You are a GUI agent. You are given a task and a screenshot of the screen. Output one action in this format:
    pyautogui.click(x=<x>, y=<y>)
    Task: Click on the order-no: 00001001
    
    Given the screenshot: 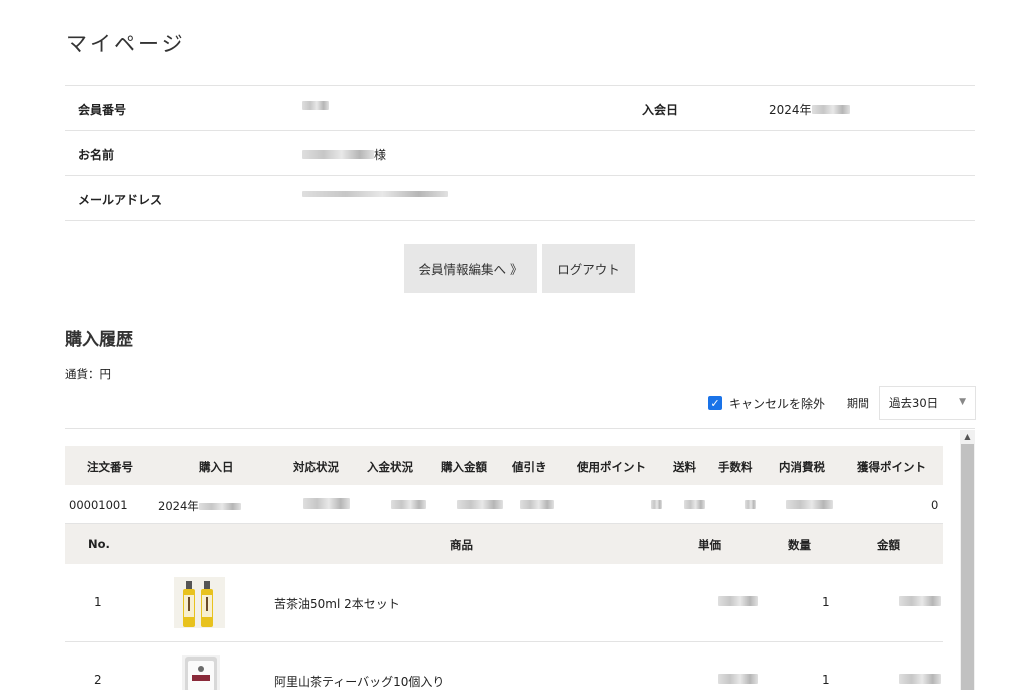 What is the action you would take?
    pyautogui.click(x=98, y=505)
    